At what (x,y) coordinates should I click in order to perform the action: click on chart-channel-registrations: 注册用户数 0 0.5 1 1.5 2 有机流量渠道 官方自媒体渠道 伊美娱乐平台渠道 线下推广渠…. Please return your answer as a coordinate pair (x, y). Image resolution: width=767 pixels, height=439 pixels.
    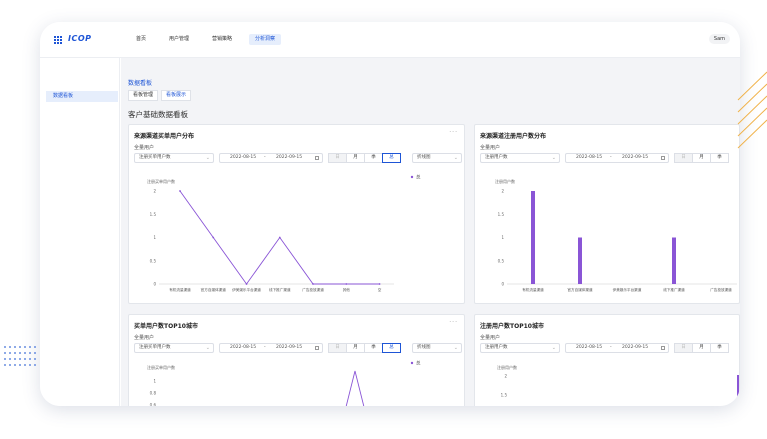
    Looking at the image, I should click on (616, 235).